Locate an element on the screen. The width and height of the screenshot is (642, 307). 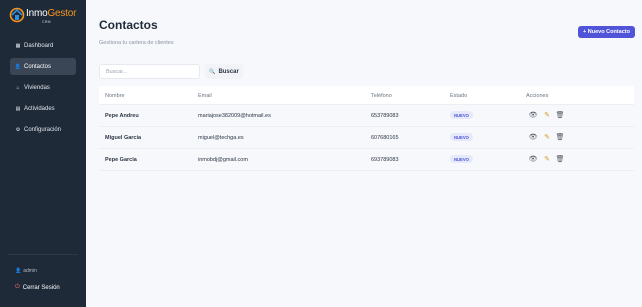
sidebar-item-label: Contactos is located at coordinates (38, 66).